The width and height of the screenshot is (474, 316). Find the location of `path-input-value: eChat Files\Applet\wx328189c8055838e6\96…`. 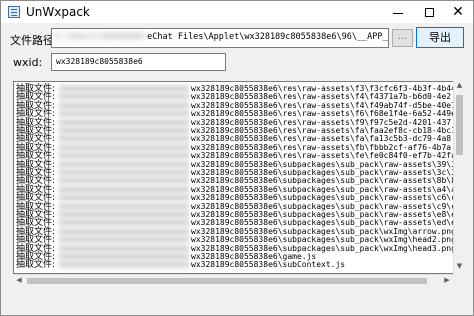

path-input-value: eChat Files\Applet\wx328189c8055838e6\96… is located at coordinates (267, 37).